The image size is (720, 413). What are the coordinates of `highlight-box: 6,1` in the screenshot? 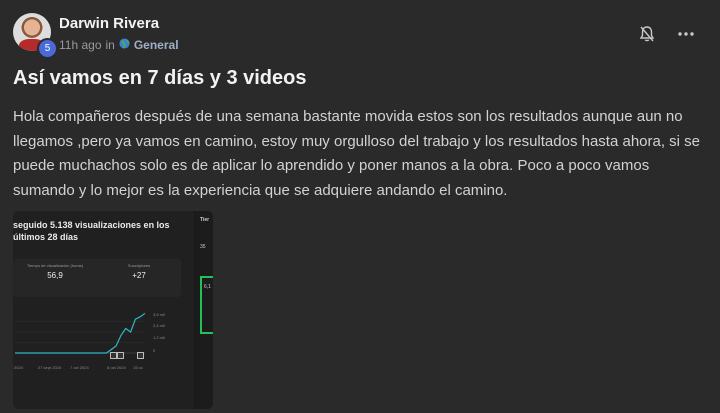 It's located at (206, 305).